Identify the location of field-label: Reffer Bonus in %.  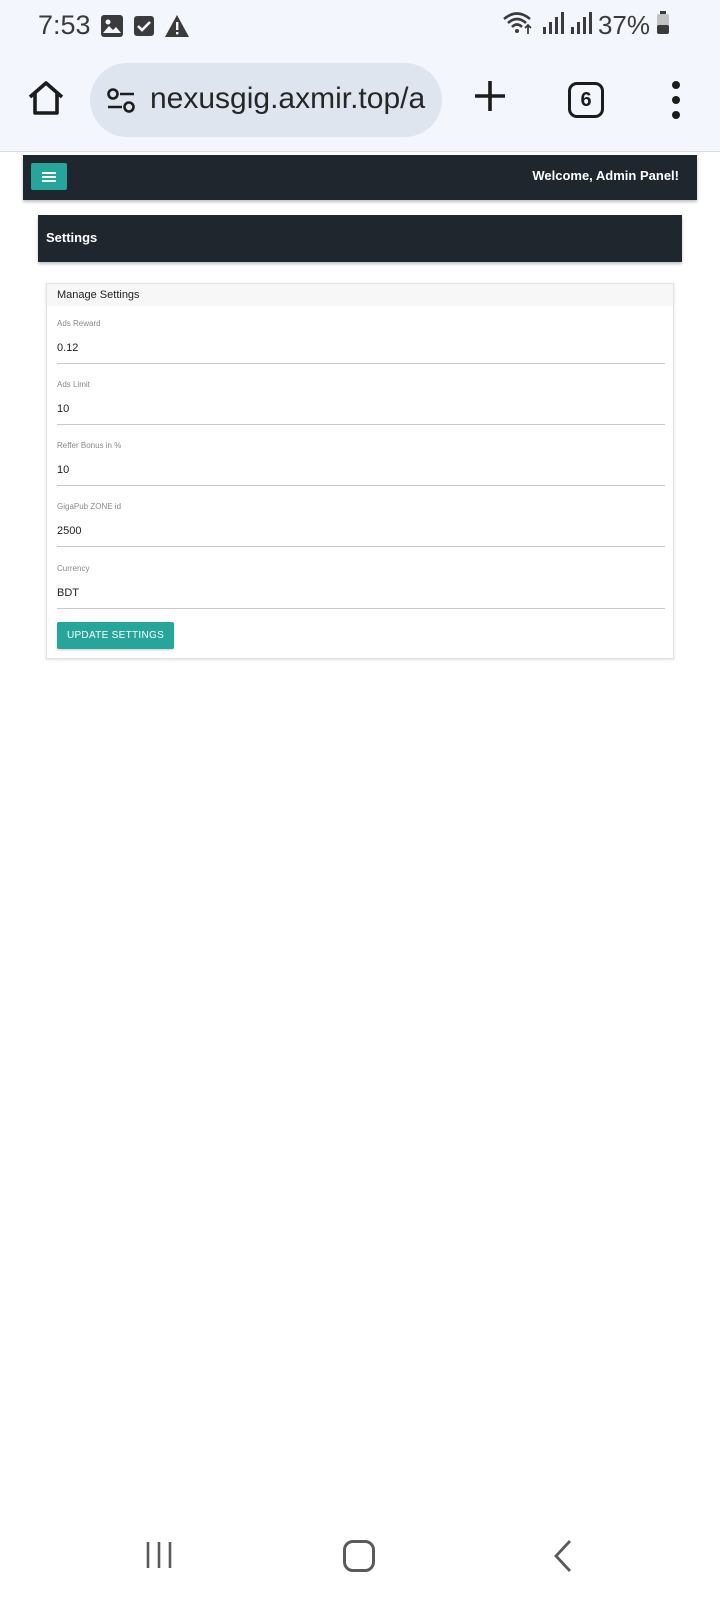
(89, 445).